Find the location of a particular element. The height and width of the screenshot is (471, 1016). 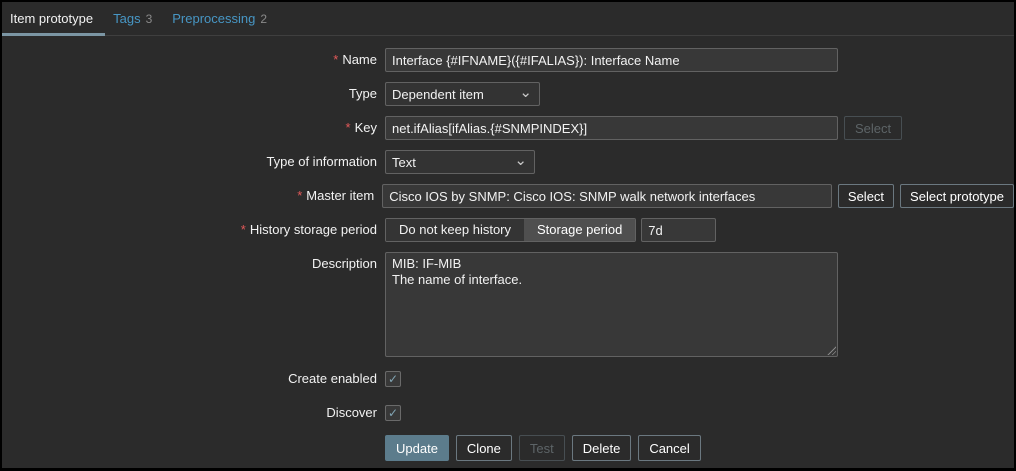

form-footer: Update Clone Test Delete Cancel is located at coordinates (508, 448).